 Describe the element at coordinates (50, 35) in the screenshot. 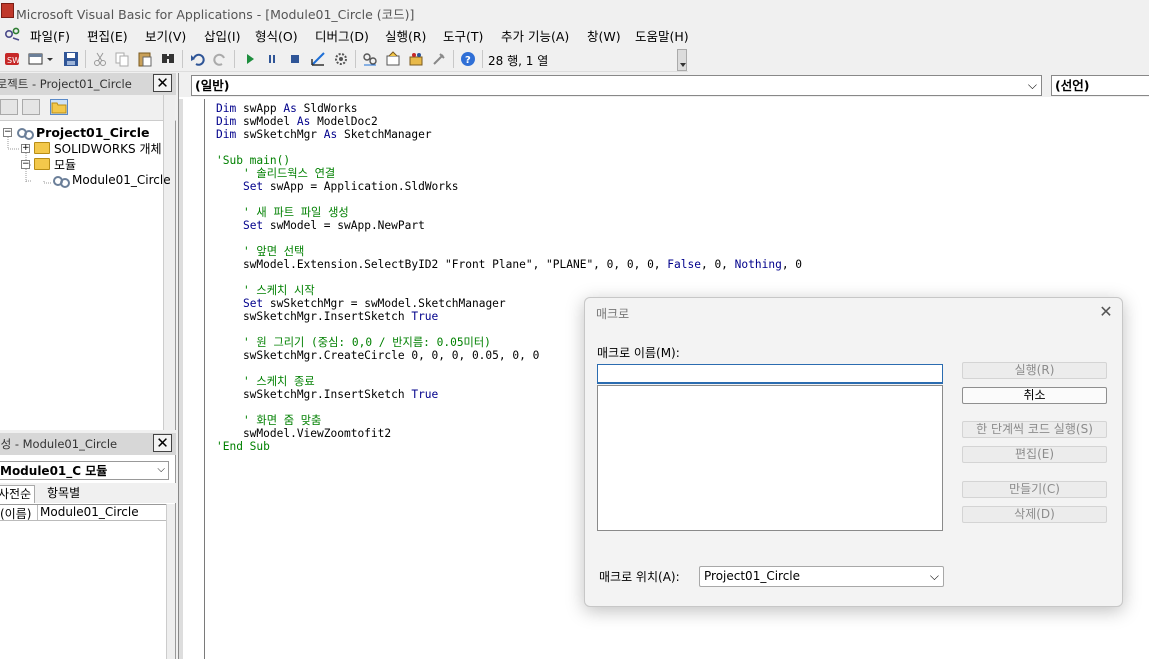

I see `menu-file: 파일(F)` at that location.